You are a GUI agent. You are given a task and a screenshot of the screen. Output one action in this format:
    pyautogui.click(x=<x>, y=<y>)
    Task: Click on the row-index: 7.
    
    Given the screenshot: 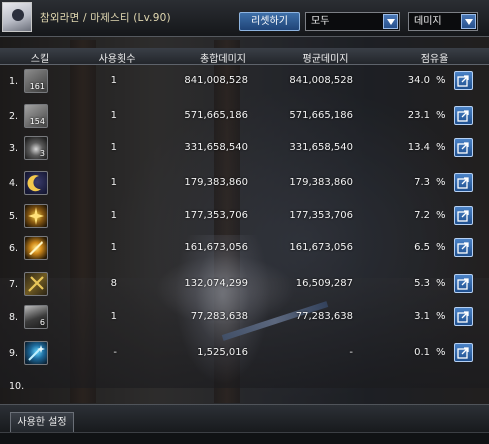 What is the action you would take?
    pyautogui.click(x=14, y=284)
    